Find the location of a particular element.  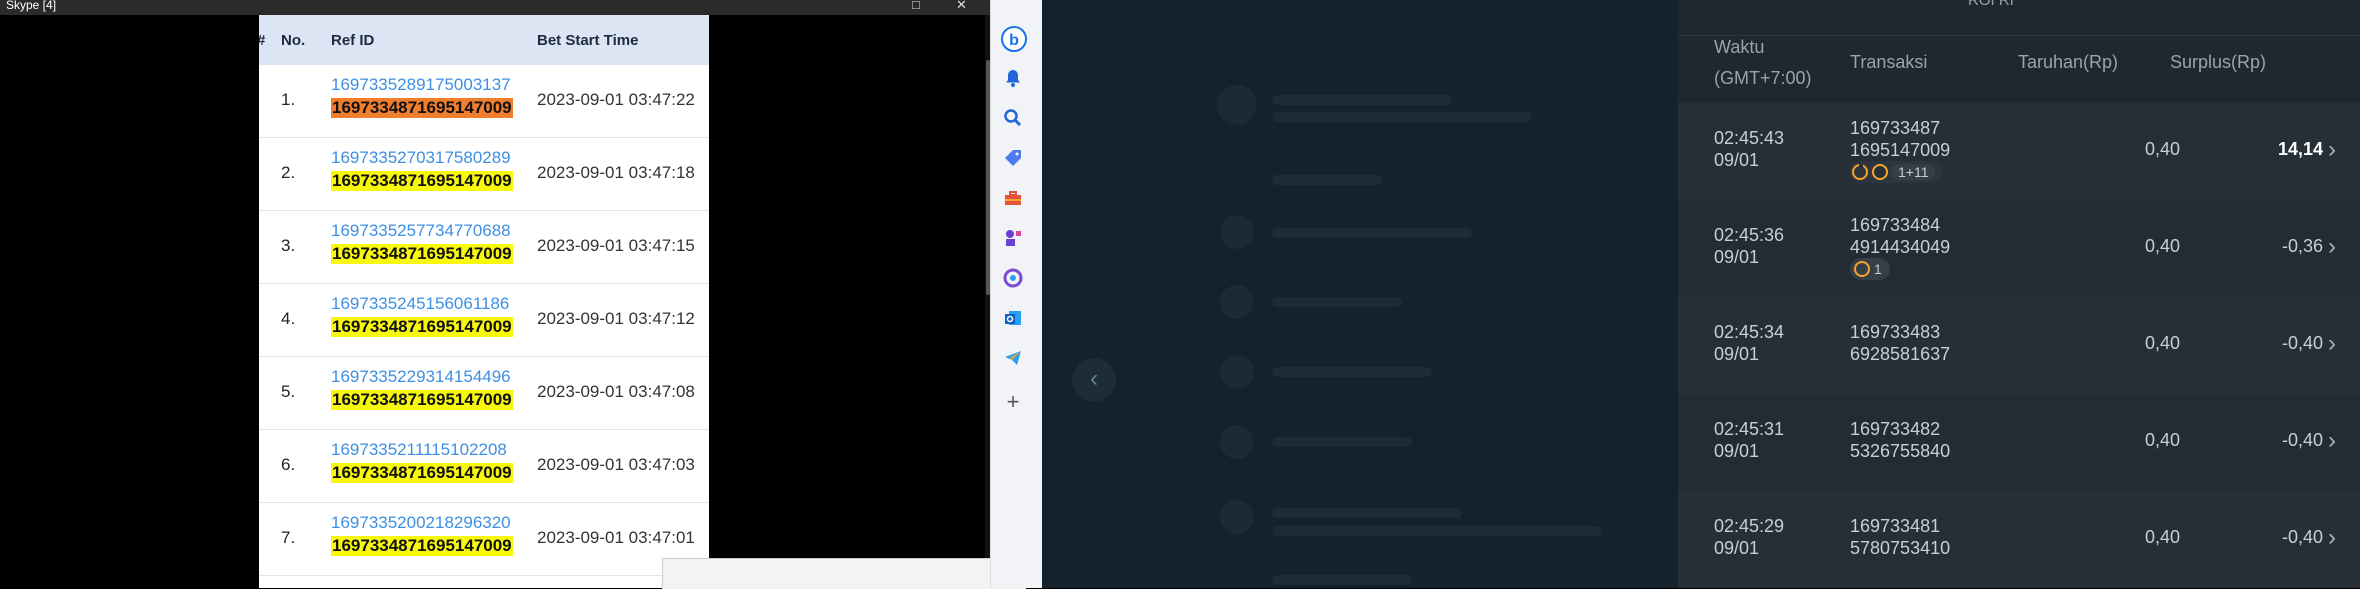

txn-time-cell: 02:45:29 09/01 is located at coordinates (1749, 537).